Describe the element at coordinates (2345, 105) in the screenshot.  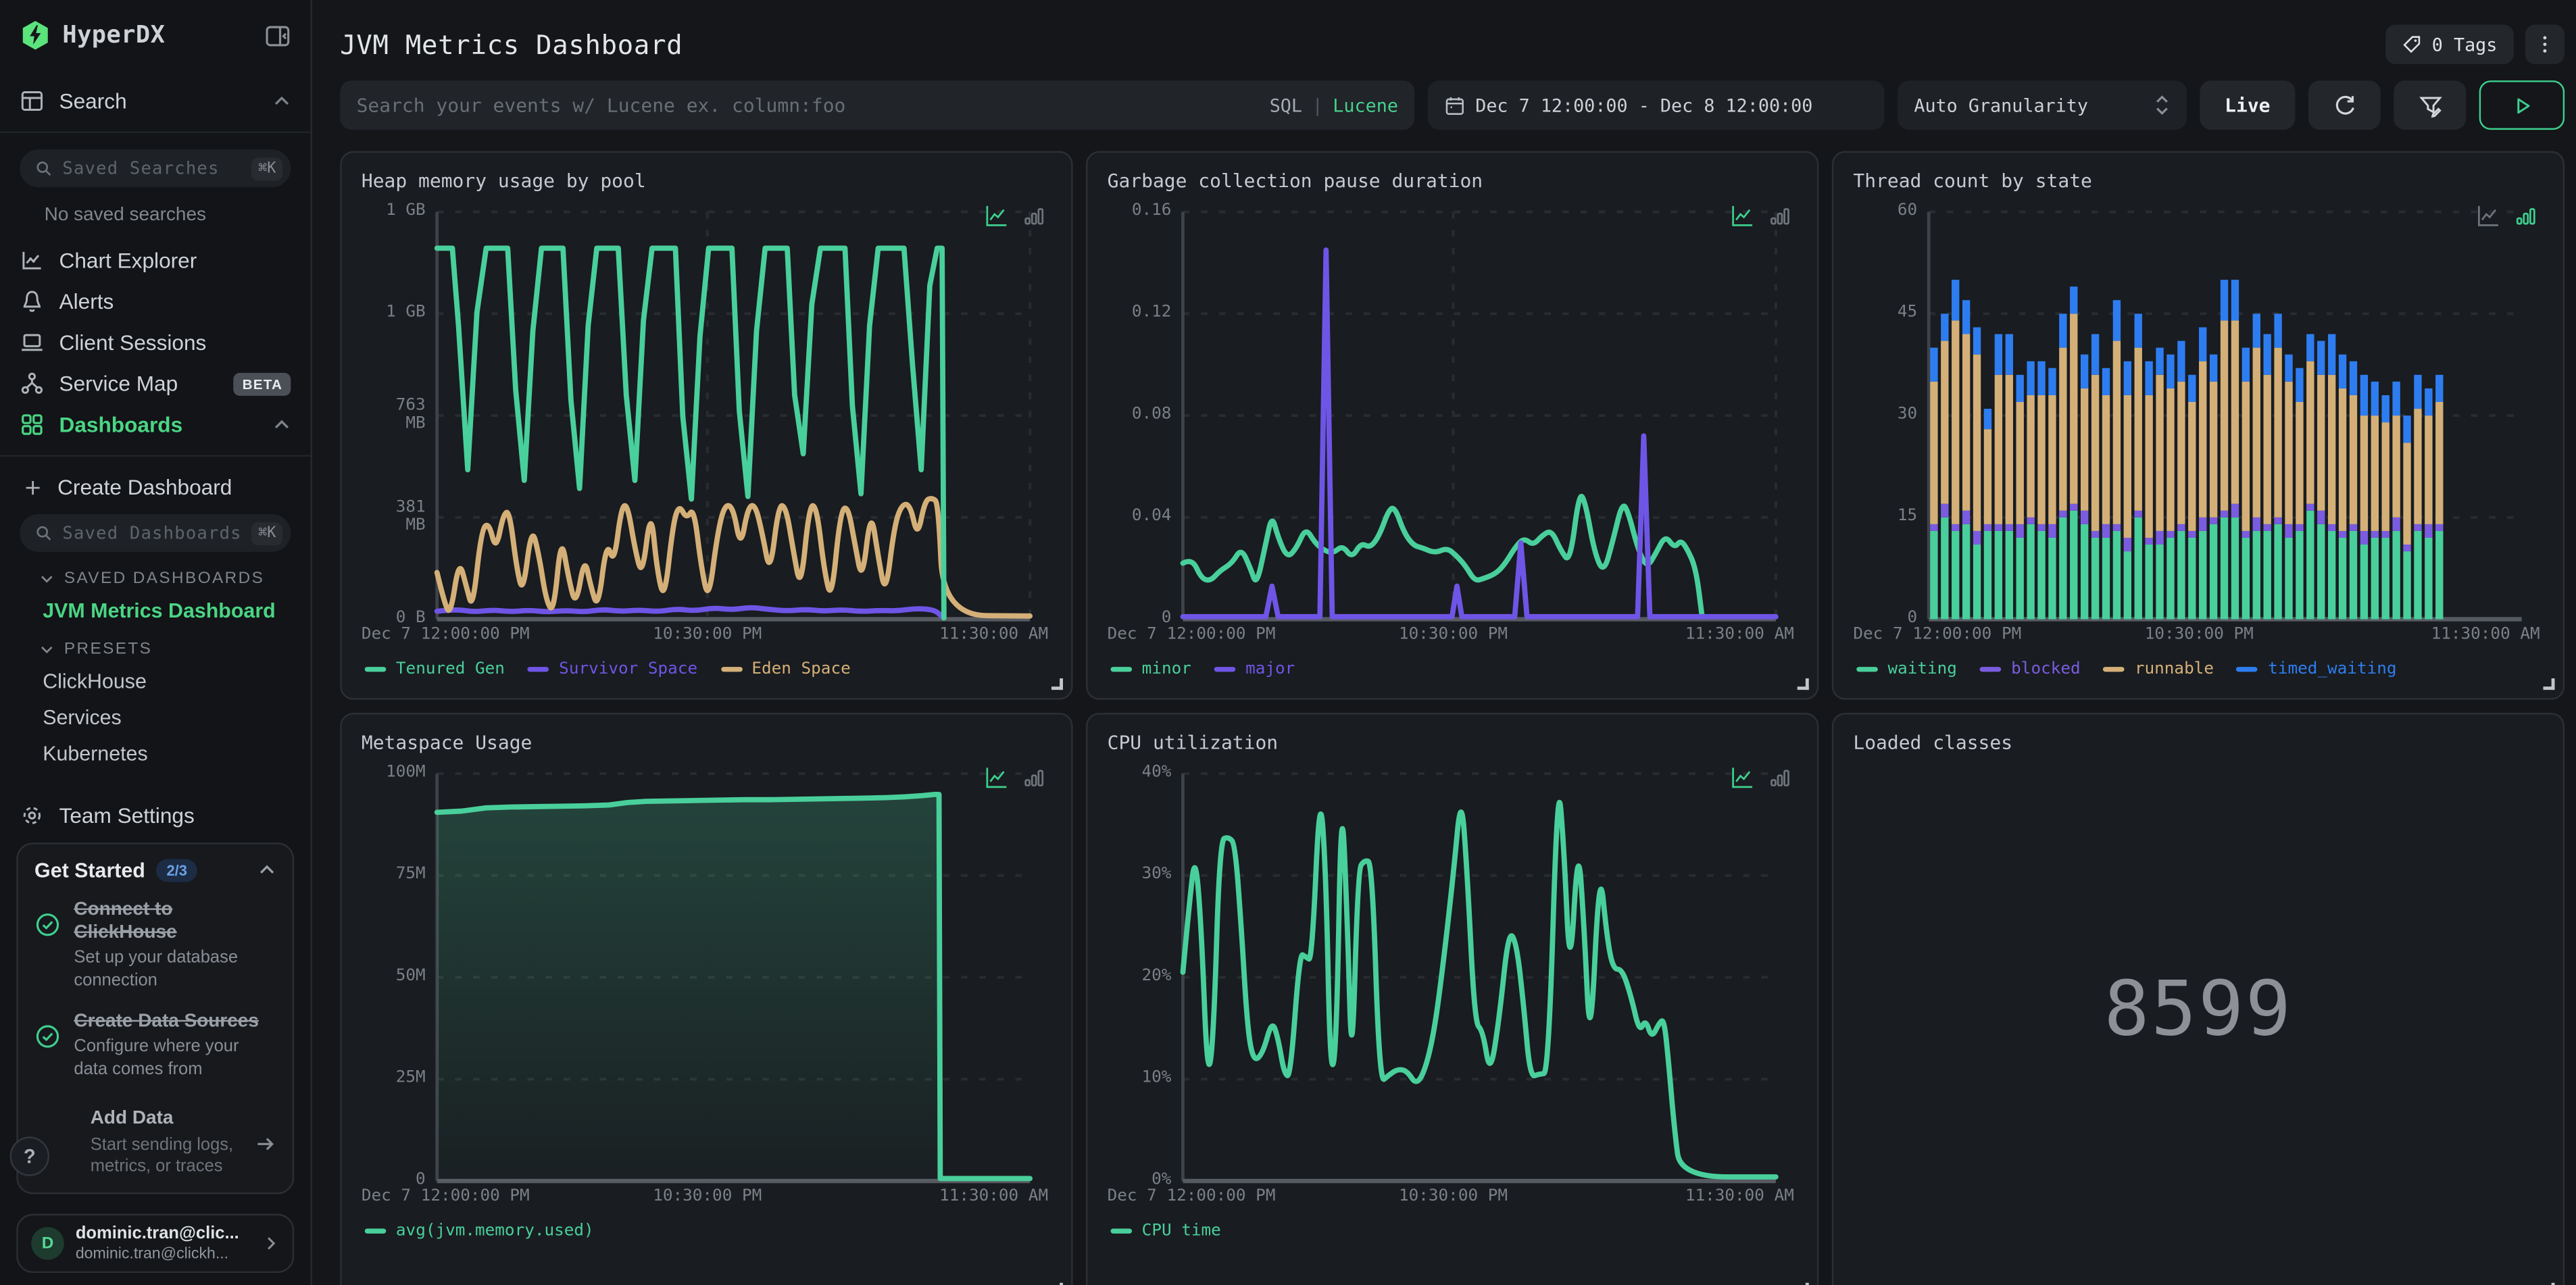
I see `refresh-button` at that location.